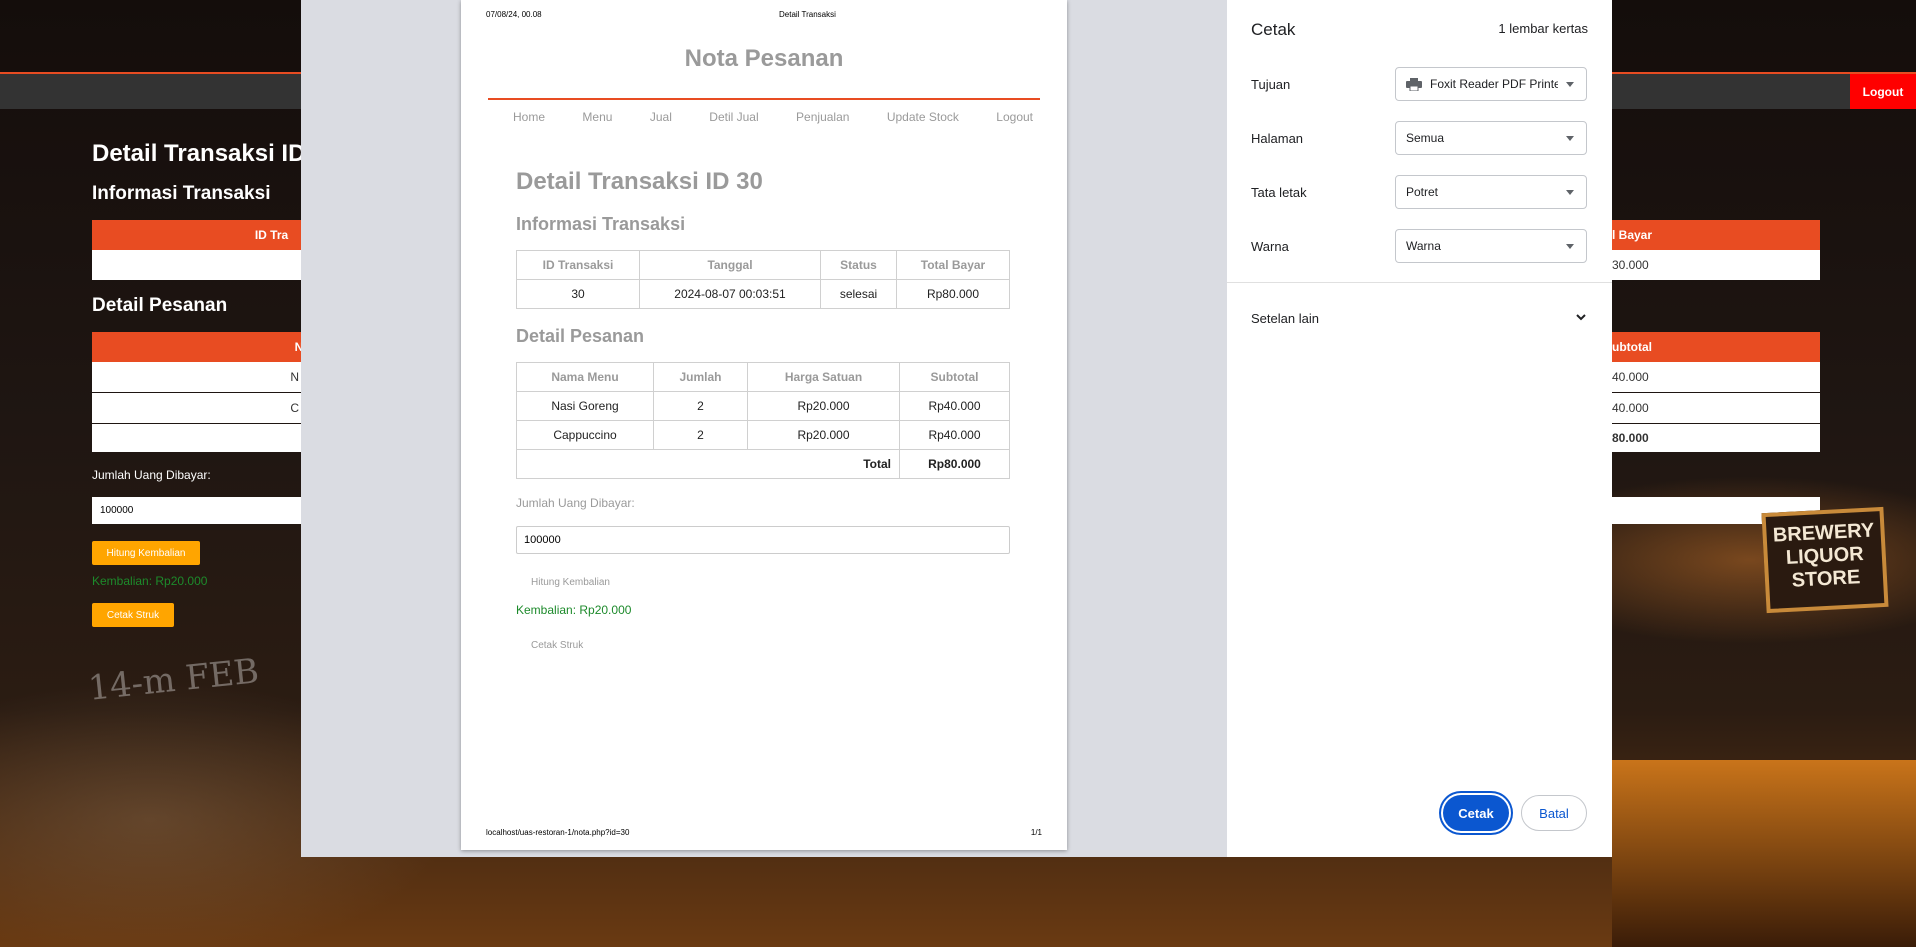 This screenshot has height=947, width=1916. Describe the element at coordinates (173, 680) in the screenshot. I see `background-chalk-writing: 14-m FEB` at that location.